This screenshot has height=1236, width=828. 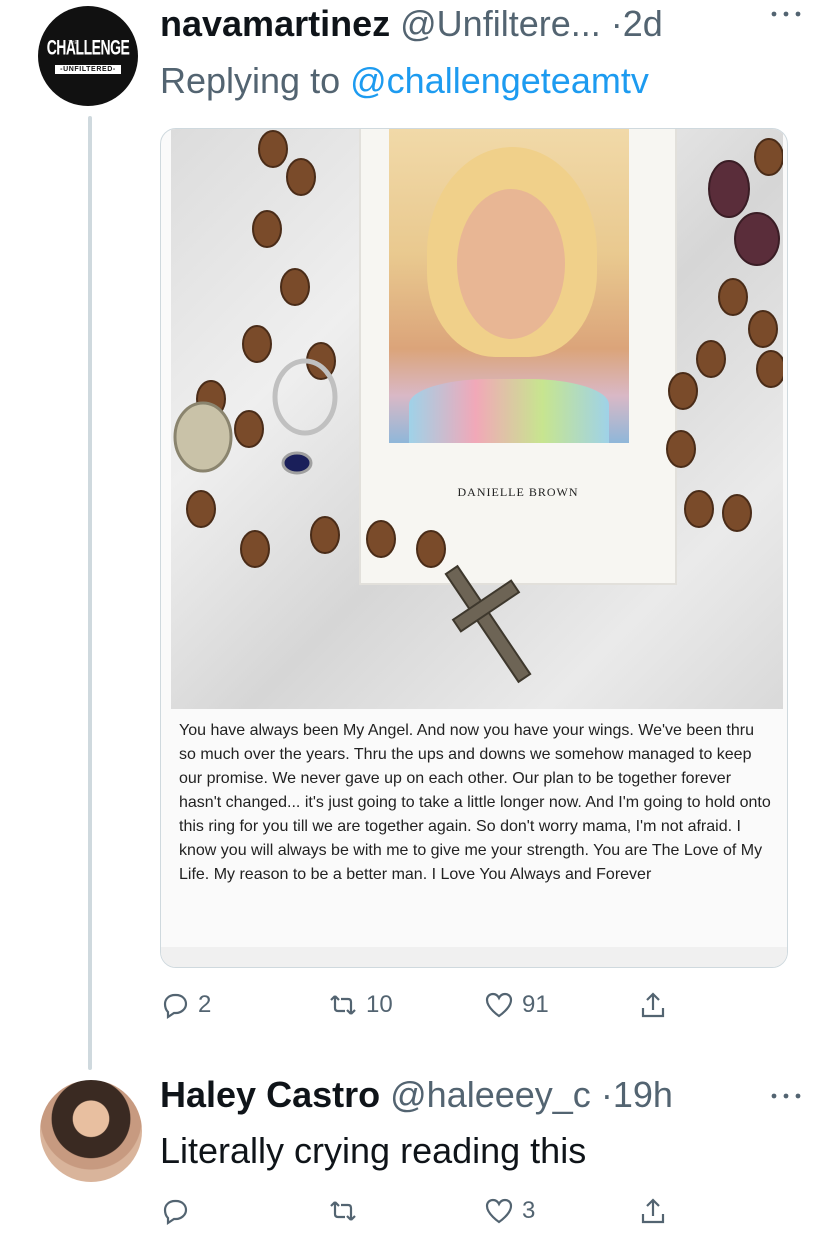 What do you see at coordinates (88, 46) in the screenshot?
I see `challenge-logo-text: CHALLENGE` at bounding box center [88, 46].